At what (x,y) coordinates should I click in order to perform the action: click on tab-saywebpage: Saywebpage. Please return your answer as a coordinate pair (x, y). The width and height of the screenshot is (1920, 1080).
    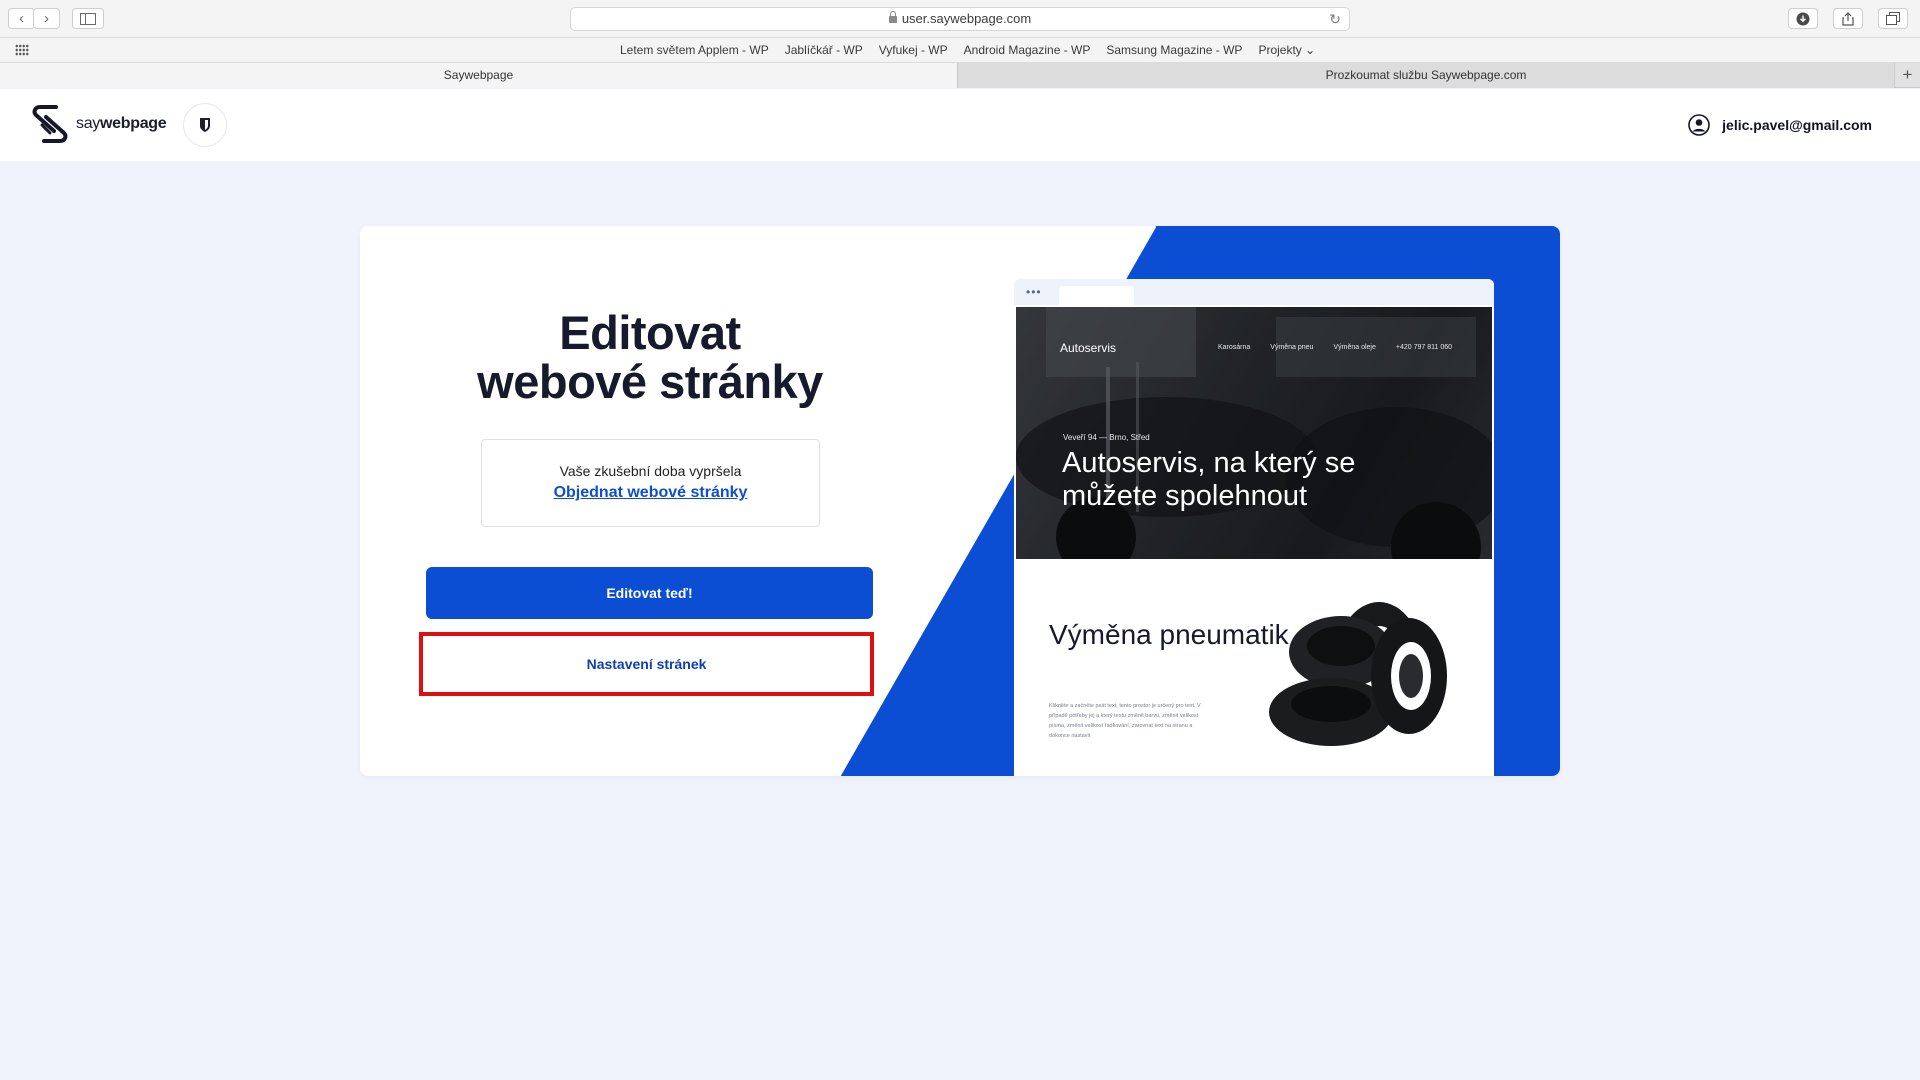
    Looking at the image, I should click on (479, 75).